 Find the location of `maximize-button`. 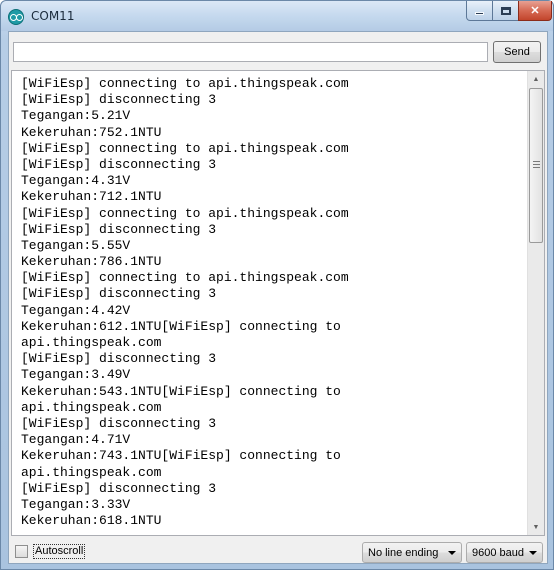

maximize-button is located at coordinates (505, 11).